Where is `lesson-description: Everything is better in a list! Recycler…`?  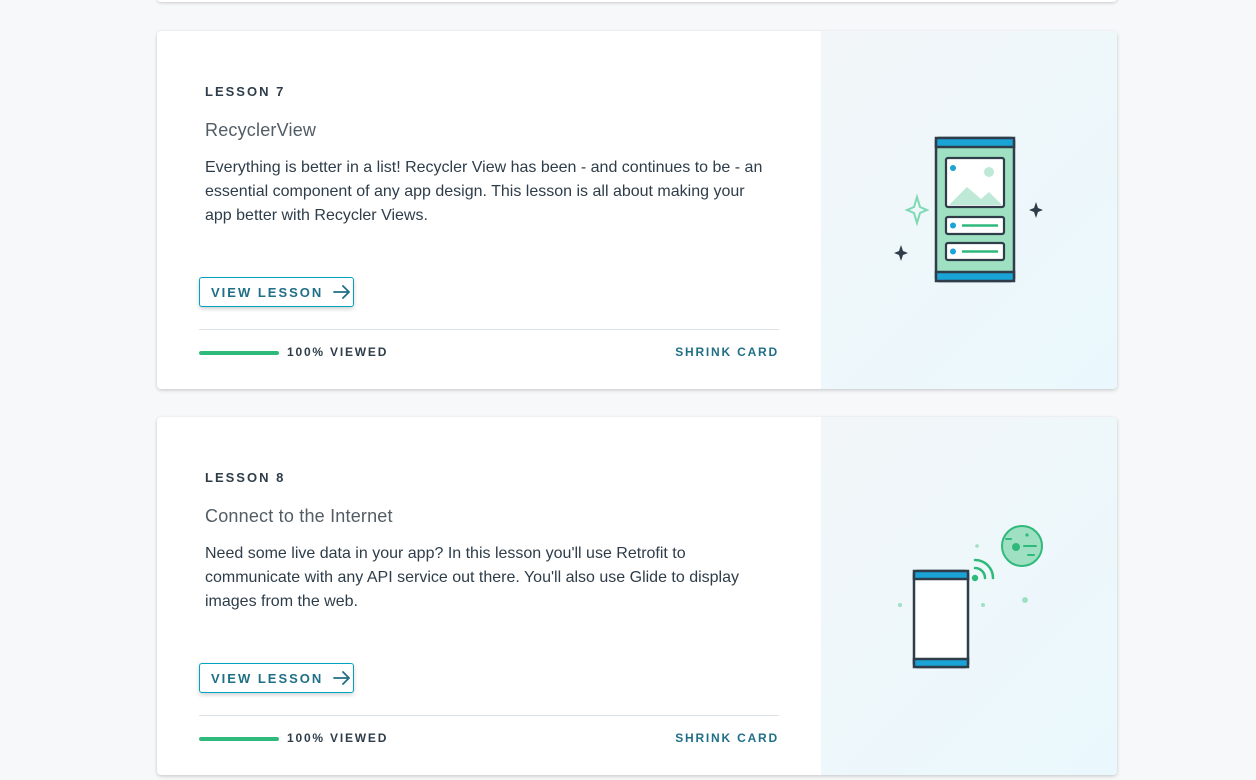 lesson-description: Everything is better in a list! Recycler… is located at coordinates (484, 191).